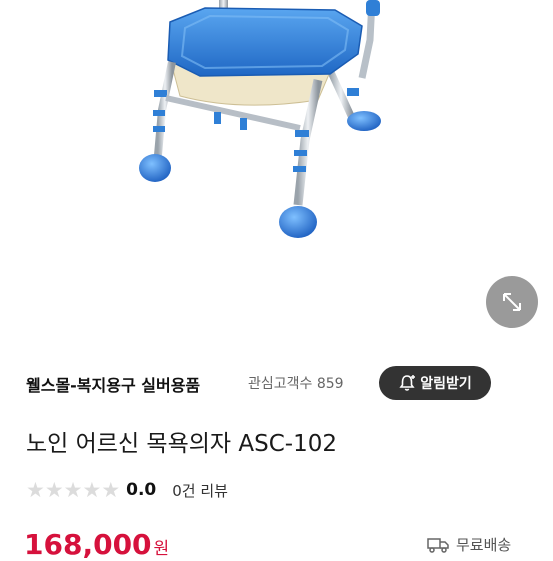 This screenshot has height=561, width=553. I want to click on interest-label: 관심고객수, so click(280, 384).